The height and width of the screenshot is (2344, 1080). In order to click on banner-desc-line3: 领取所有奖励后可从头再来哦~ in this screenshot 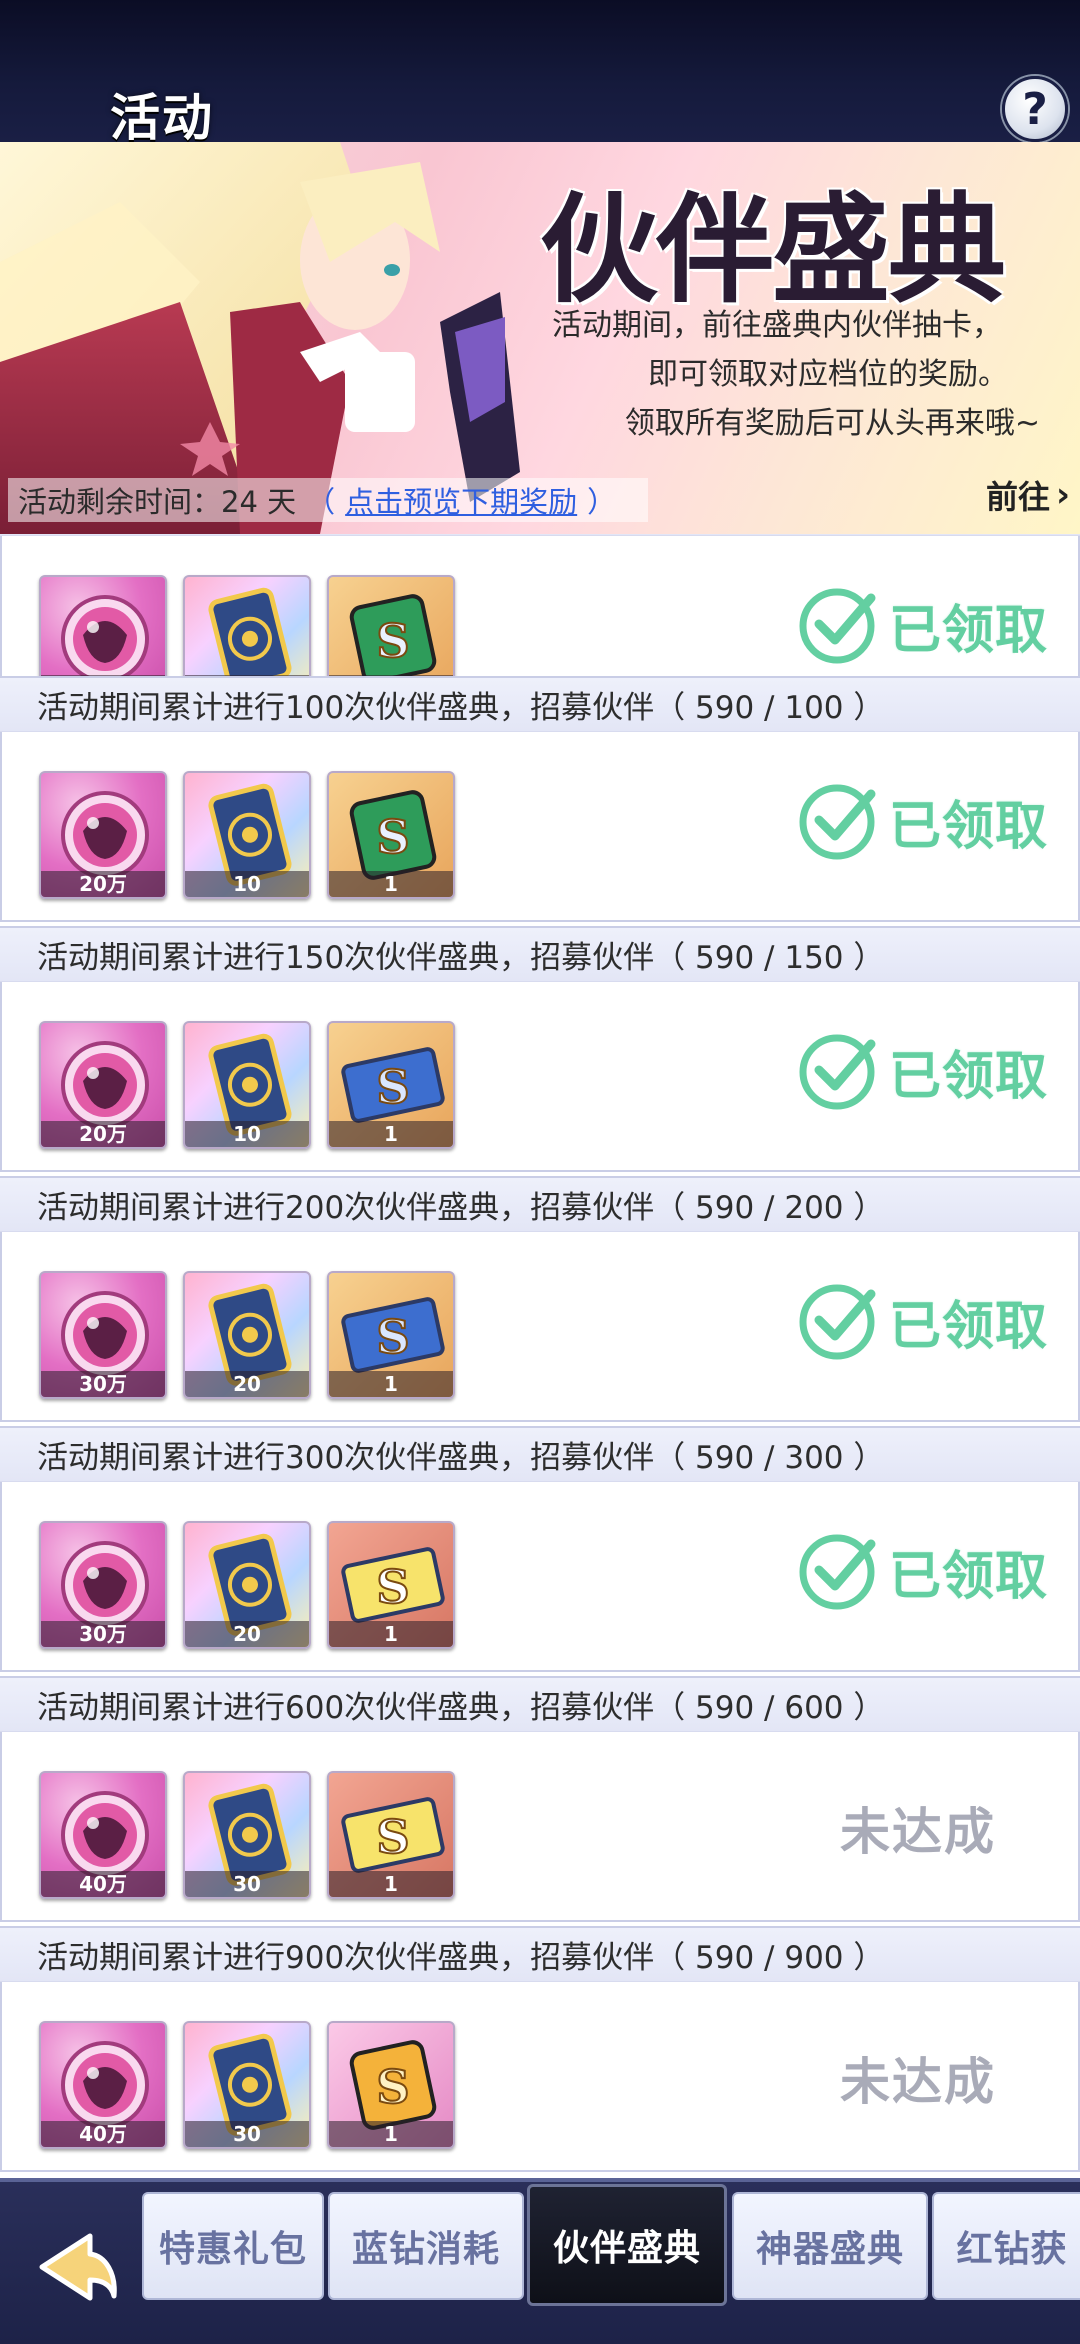, I will do `click(832, 423)`.